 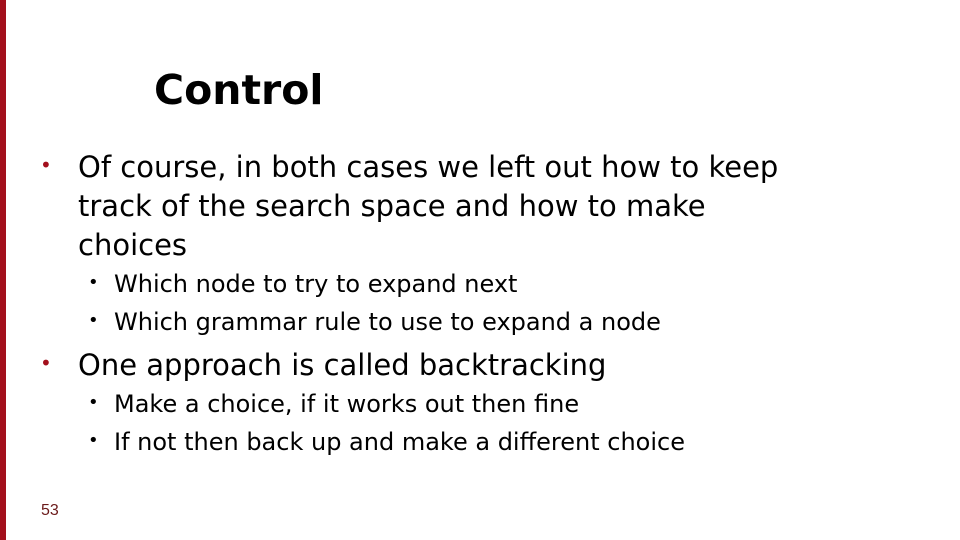 What do you see at coordinates (316, 284) in the screenshot?
I see `sub-bullet-text: Which node to try to expand next` at bounding box center [316, 284].